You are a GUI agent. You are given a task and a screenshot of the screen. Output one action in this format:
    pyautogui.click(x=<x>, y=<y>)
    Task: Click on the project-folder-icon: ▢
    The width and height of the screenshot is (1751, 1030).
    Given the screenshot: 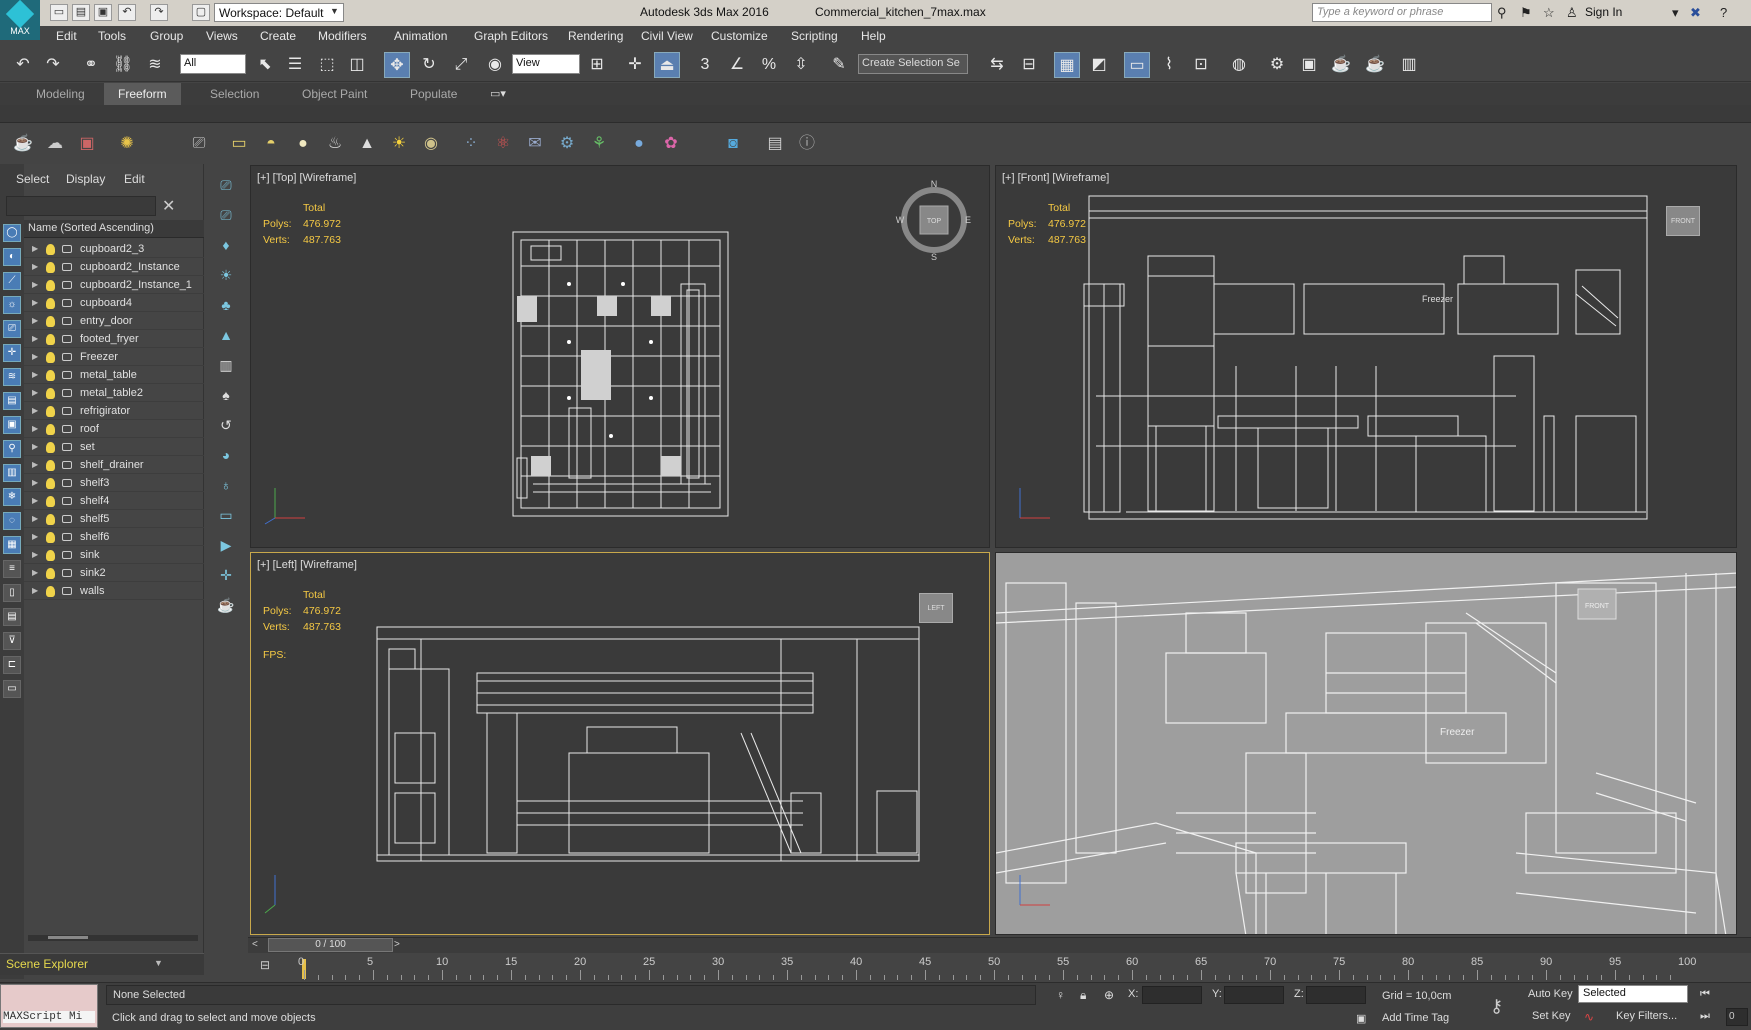 What is the action you would take?
    pyautogui.click(x=201, y=12)
    